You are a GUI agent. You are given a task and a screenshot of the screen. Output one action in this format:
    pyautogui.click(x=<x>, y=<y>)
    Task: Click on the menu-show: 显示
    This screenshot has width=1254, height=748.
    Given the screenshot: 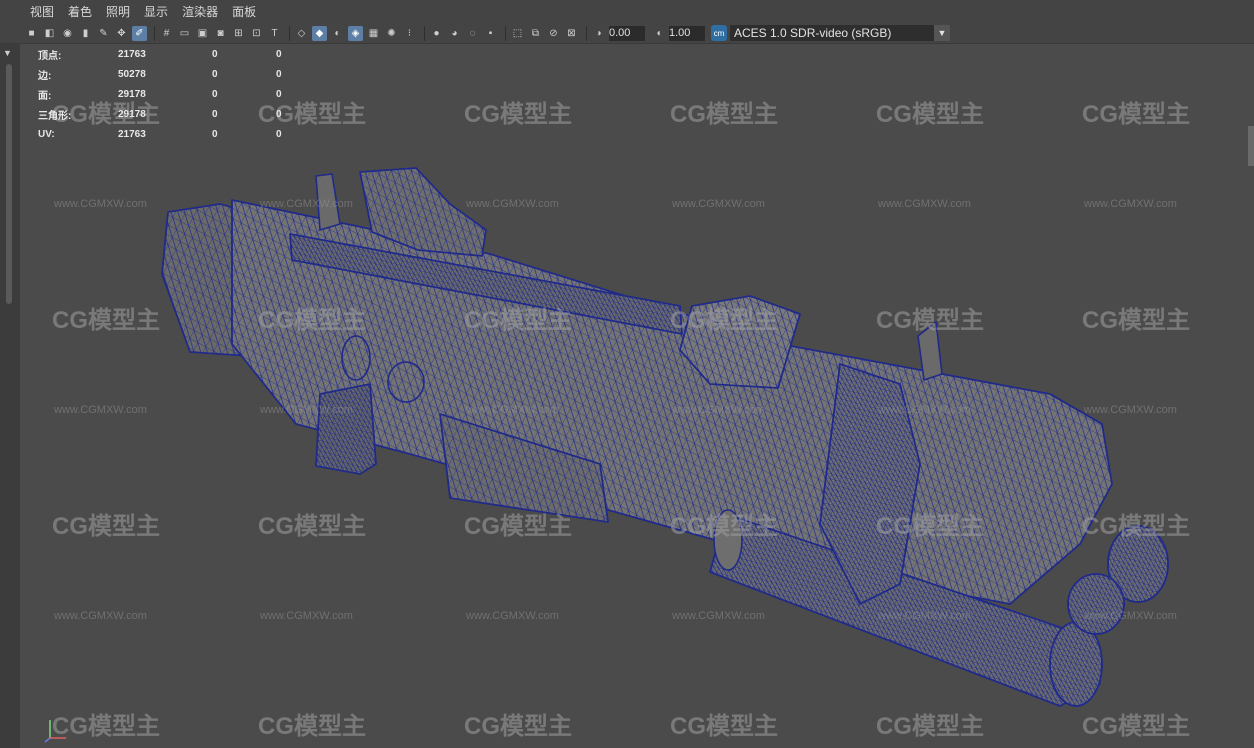 What is the action you would take?
    pyautogui.click(x=156, y=11)
    